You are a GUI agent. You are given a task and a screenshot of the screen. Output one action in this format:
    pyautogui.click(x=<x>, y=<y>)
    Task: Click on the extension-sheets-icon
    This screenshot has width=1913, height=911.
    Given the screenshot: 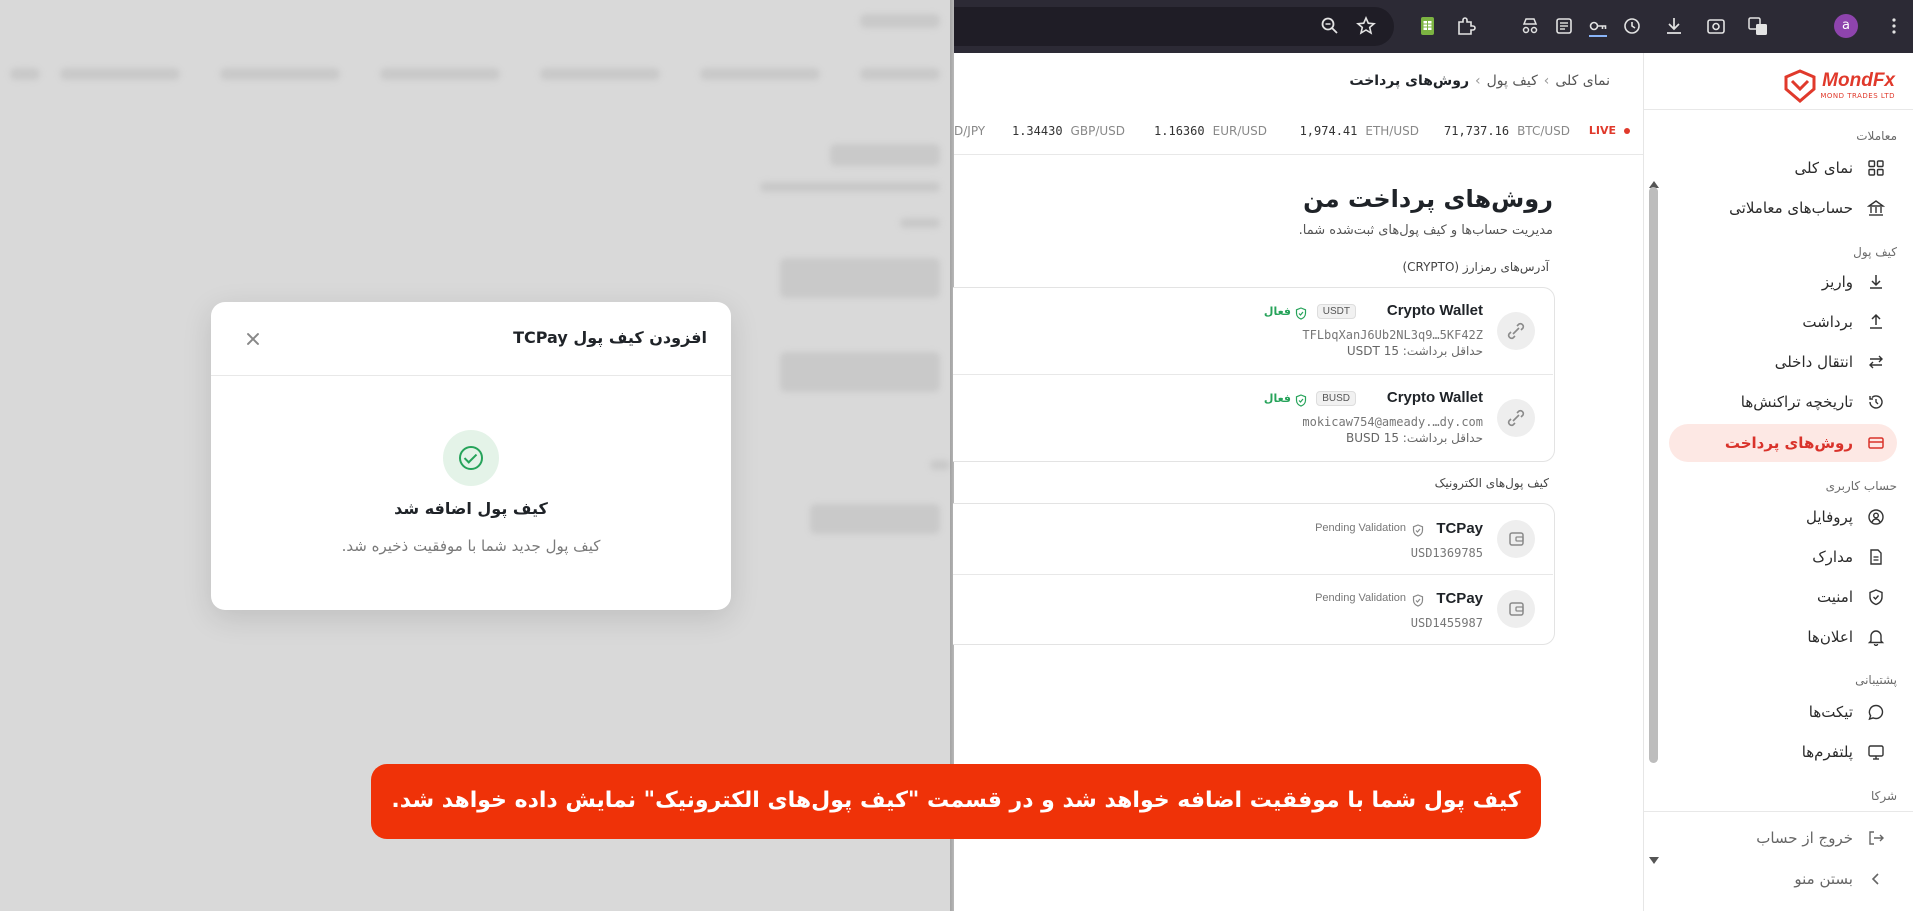 What is the action you would take?
    pyautogui.click(x=1427, y=26)
    